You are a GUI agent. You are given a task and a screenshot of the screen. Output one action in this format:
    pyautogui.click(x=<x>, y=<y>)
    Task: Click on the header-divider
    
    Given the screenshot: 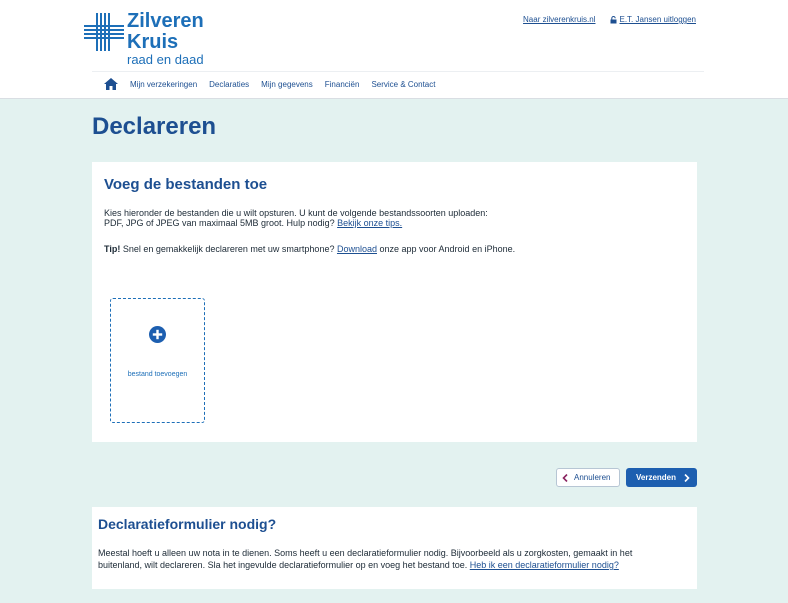 What is the action you would take?
    pyautogui.click(x=398, y=71)
    